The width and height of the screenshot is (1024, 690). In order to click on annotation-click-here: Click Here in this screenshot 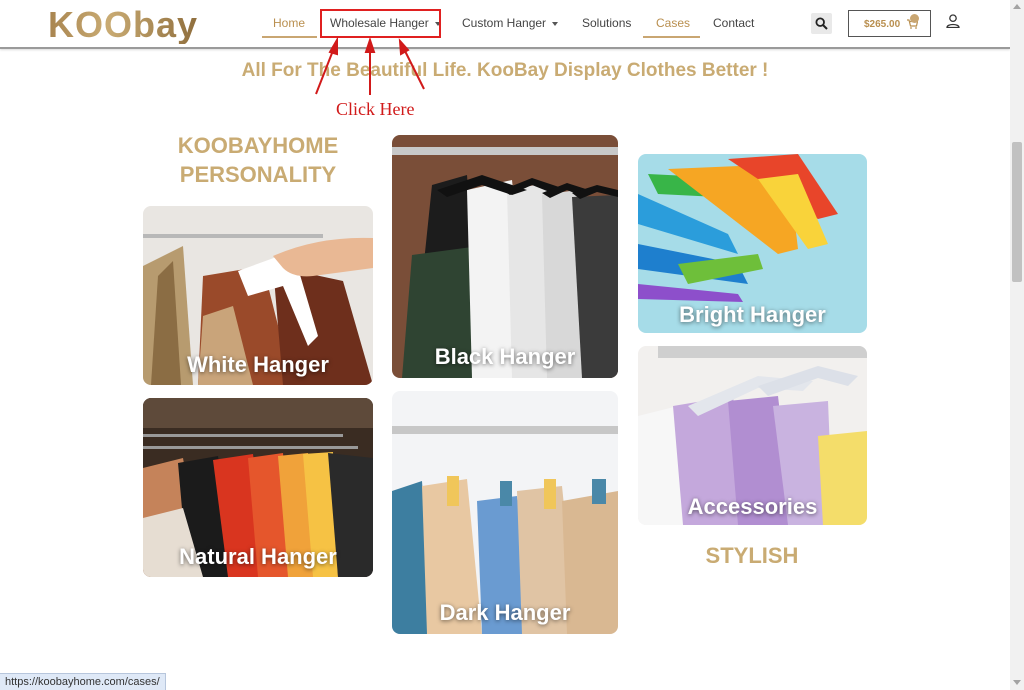, I will do `click(375, 109)`.